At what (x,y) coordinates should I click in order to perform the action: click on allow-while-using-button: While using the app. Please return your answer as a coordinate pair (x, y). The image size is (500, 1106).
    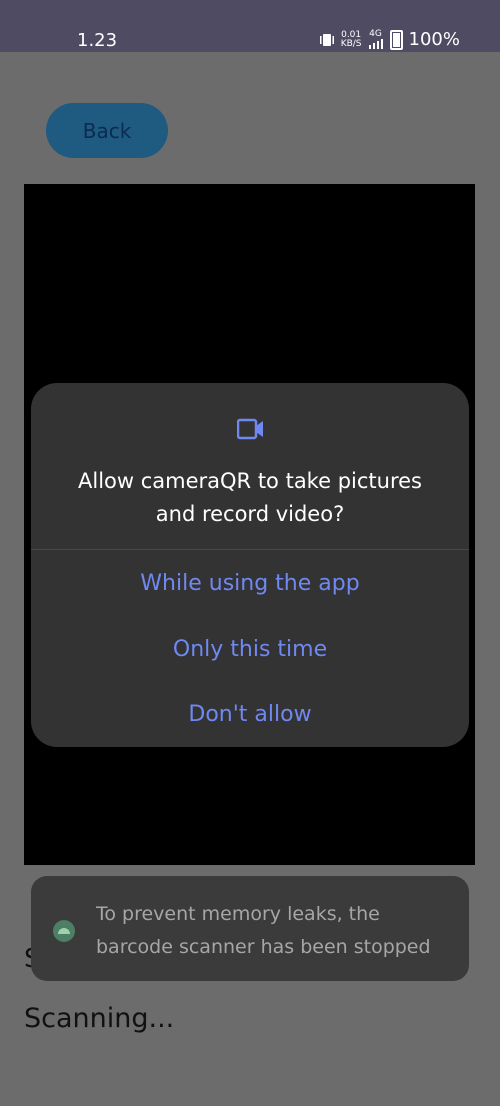
    Looking at the image, I should click on (250, 583).